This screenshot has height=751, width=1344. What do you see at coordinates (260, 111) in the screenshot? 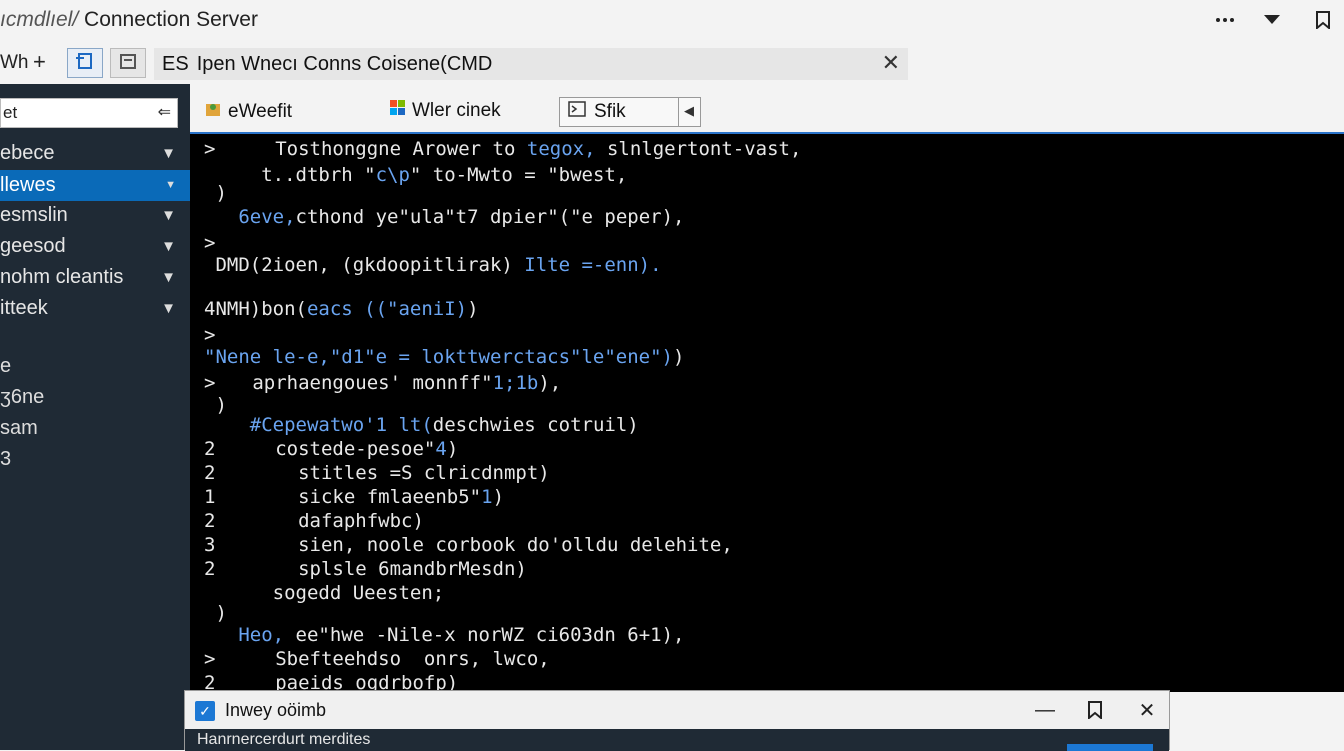
I see `tab-label: eWeefit` at bounding box center [260, 111].